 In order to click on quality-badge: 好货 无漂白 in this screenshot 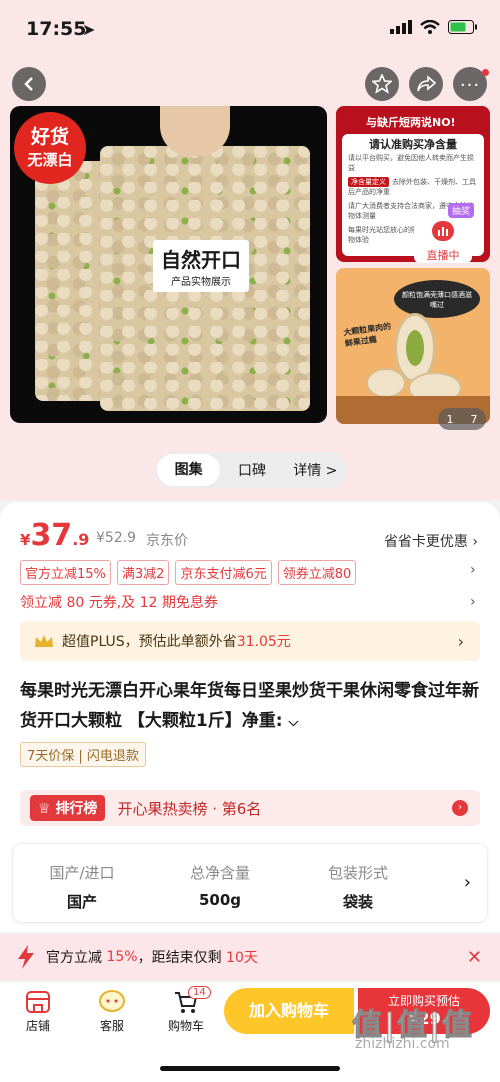, I will do `click(50, 148)`.